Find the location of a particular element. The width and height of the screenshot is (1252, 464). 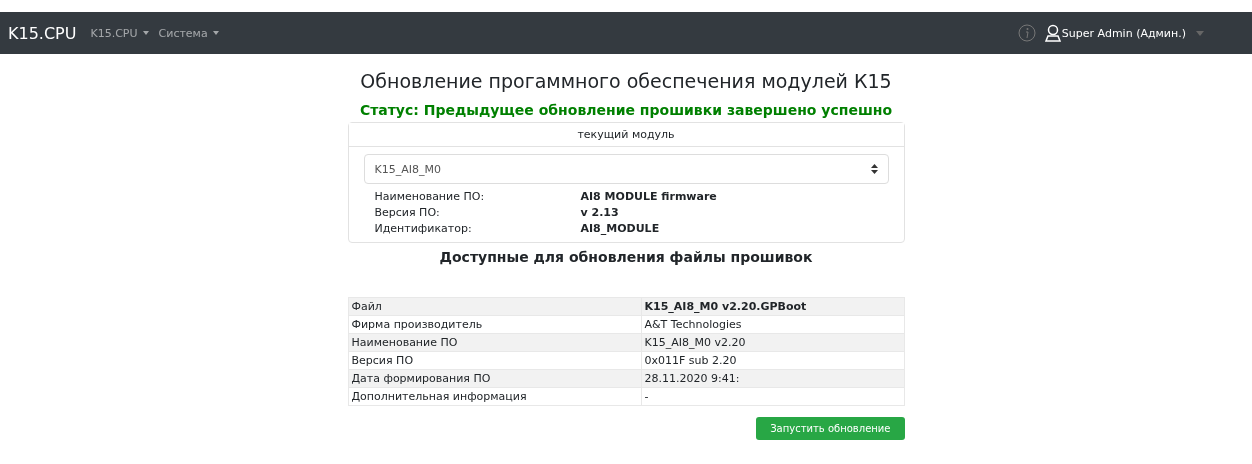

brand-link: K15.CPU is located at coordinates (42, 33).